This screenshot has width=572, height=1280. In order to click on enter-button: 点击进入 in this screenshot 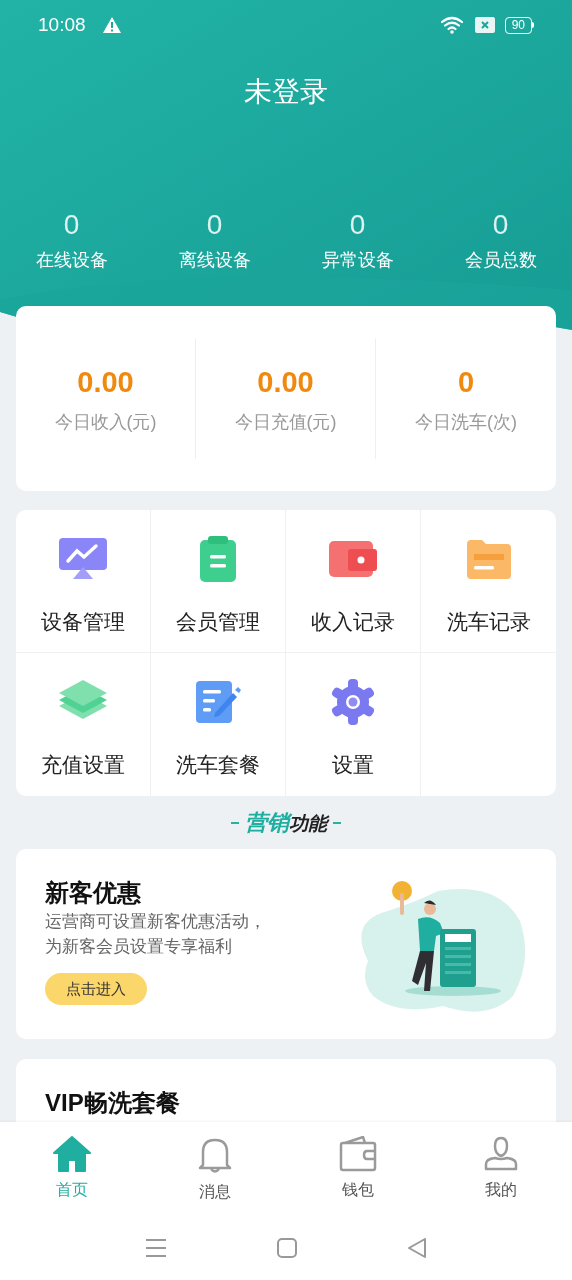, I will do `click(96, 989)`.